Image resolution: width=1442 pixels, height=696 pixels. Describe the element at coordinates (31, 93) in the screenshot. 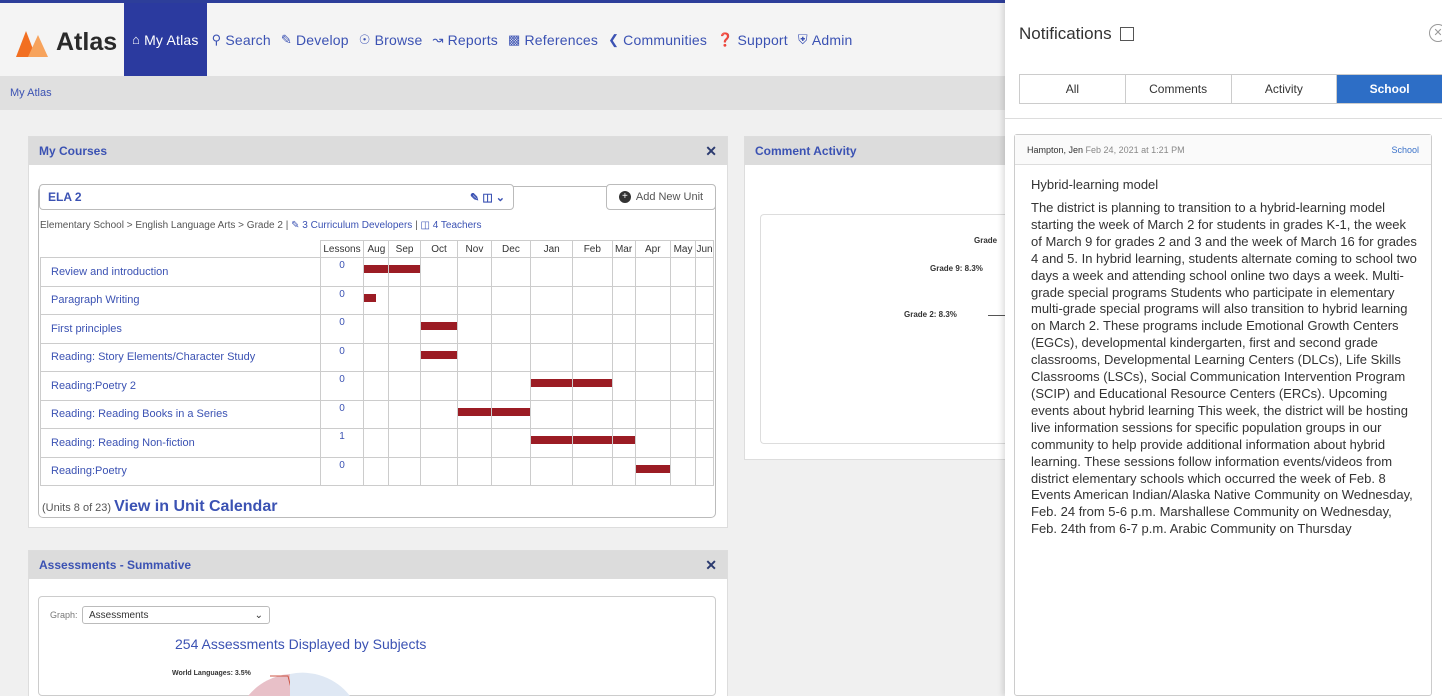

I see `breadcrumb: My Atlas` at that location.